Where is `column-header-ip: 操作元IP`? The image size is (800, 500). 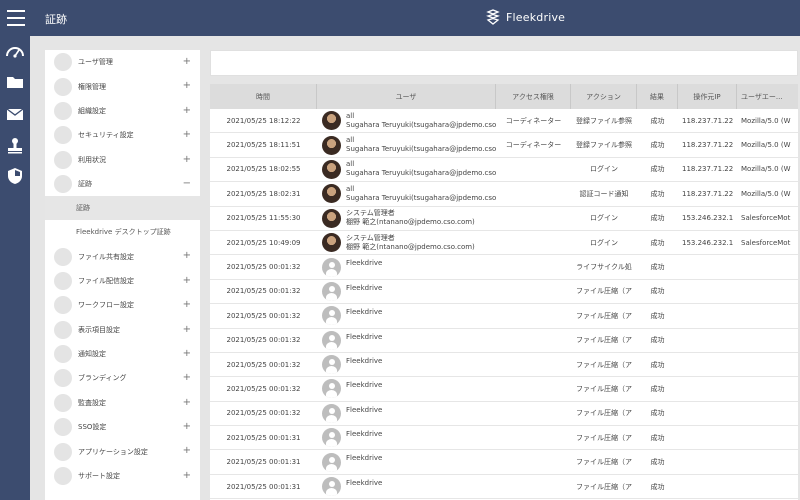 column-header-ip: 操作元IP is located at coordinates (707, 96).